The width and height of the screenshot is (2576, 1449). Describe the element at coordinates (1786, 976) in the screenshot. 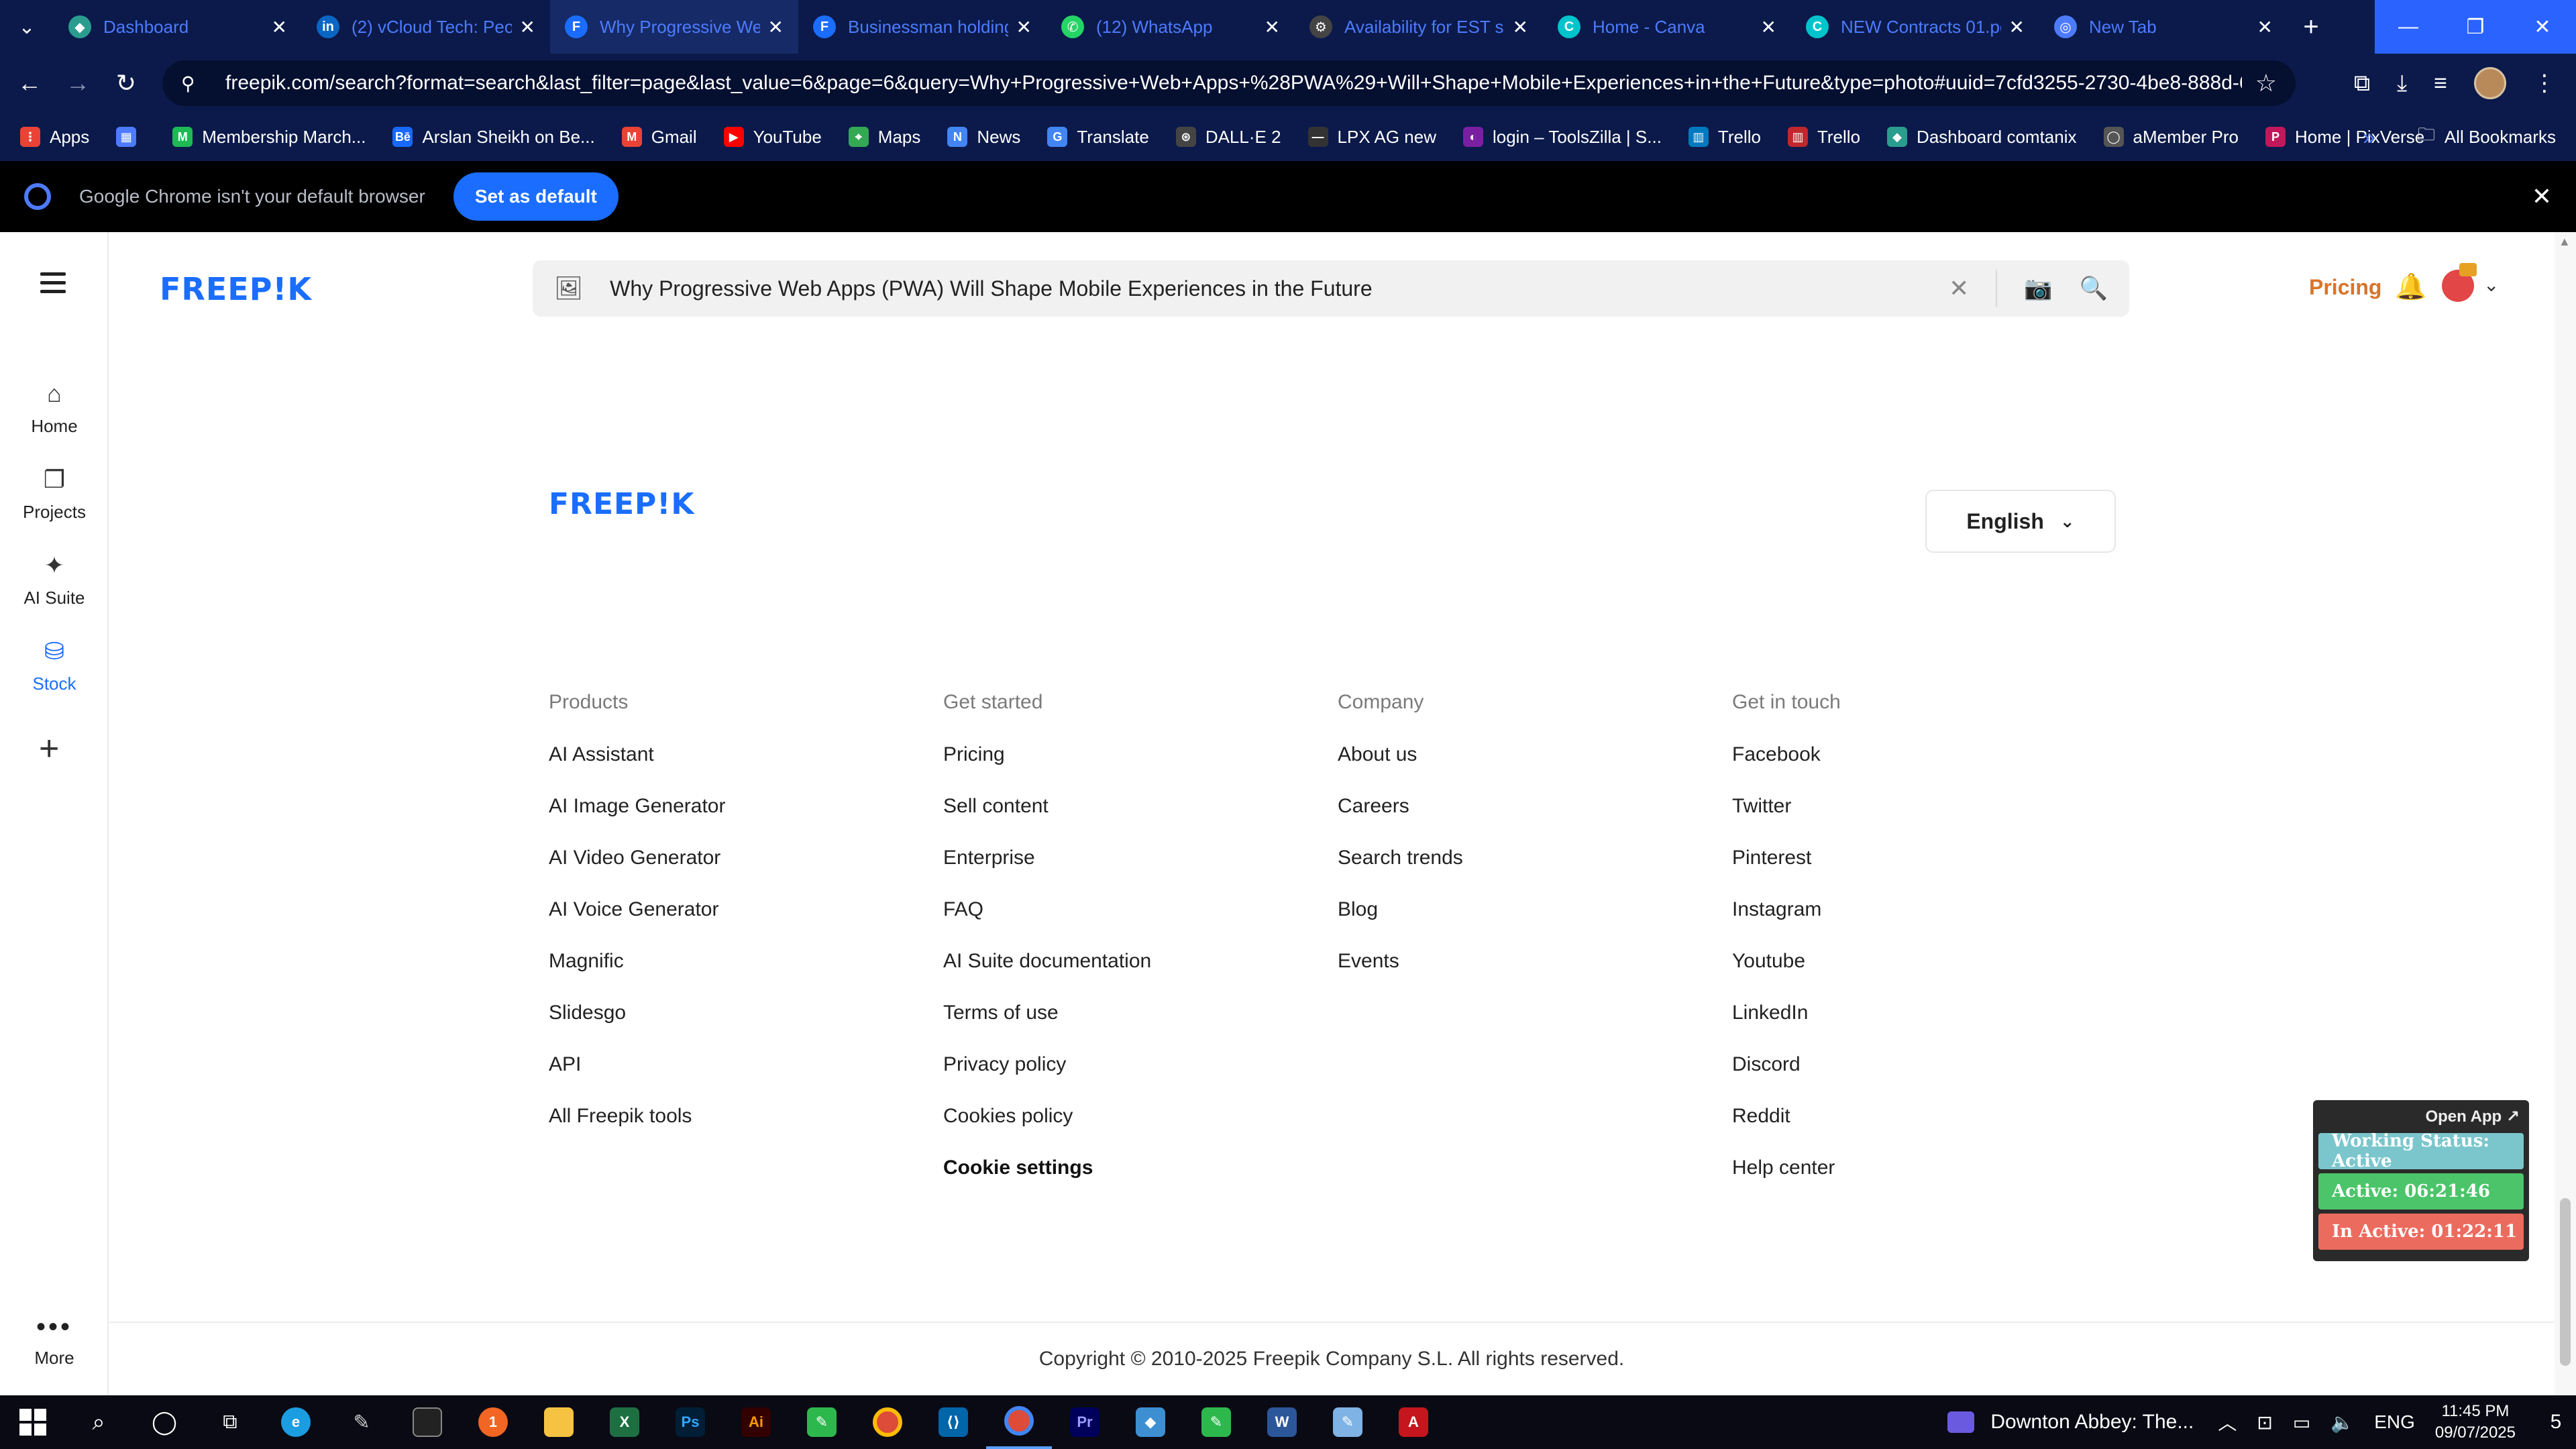

I see `footer-link: Youtube` at that location.